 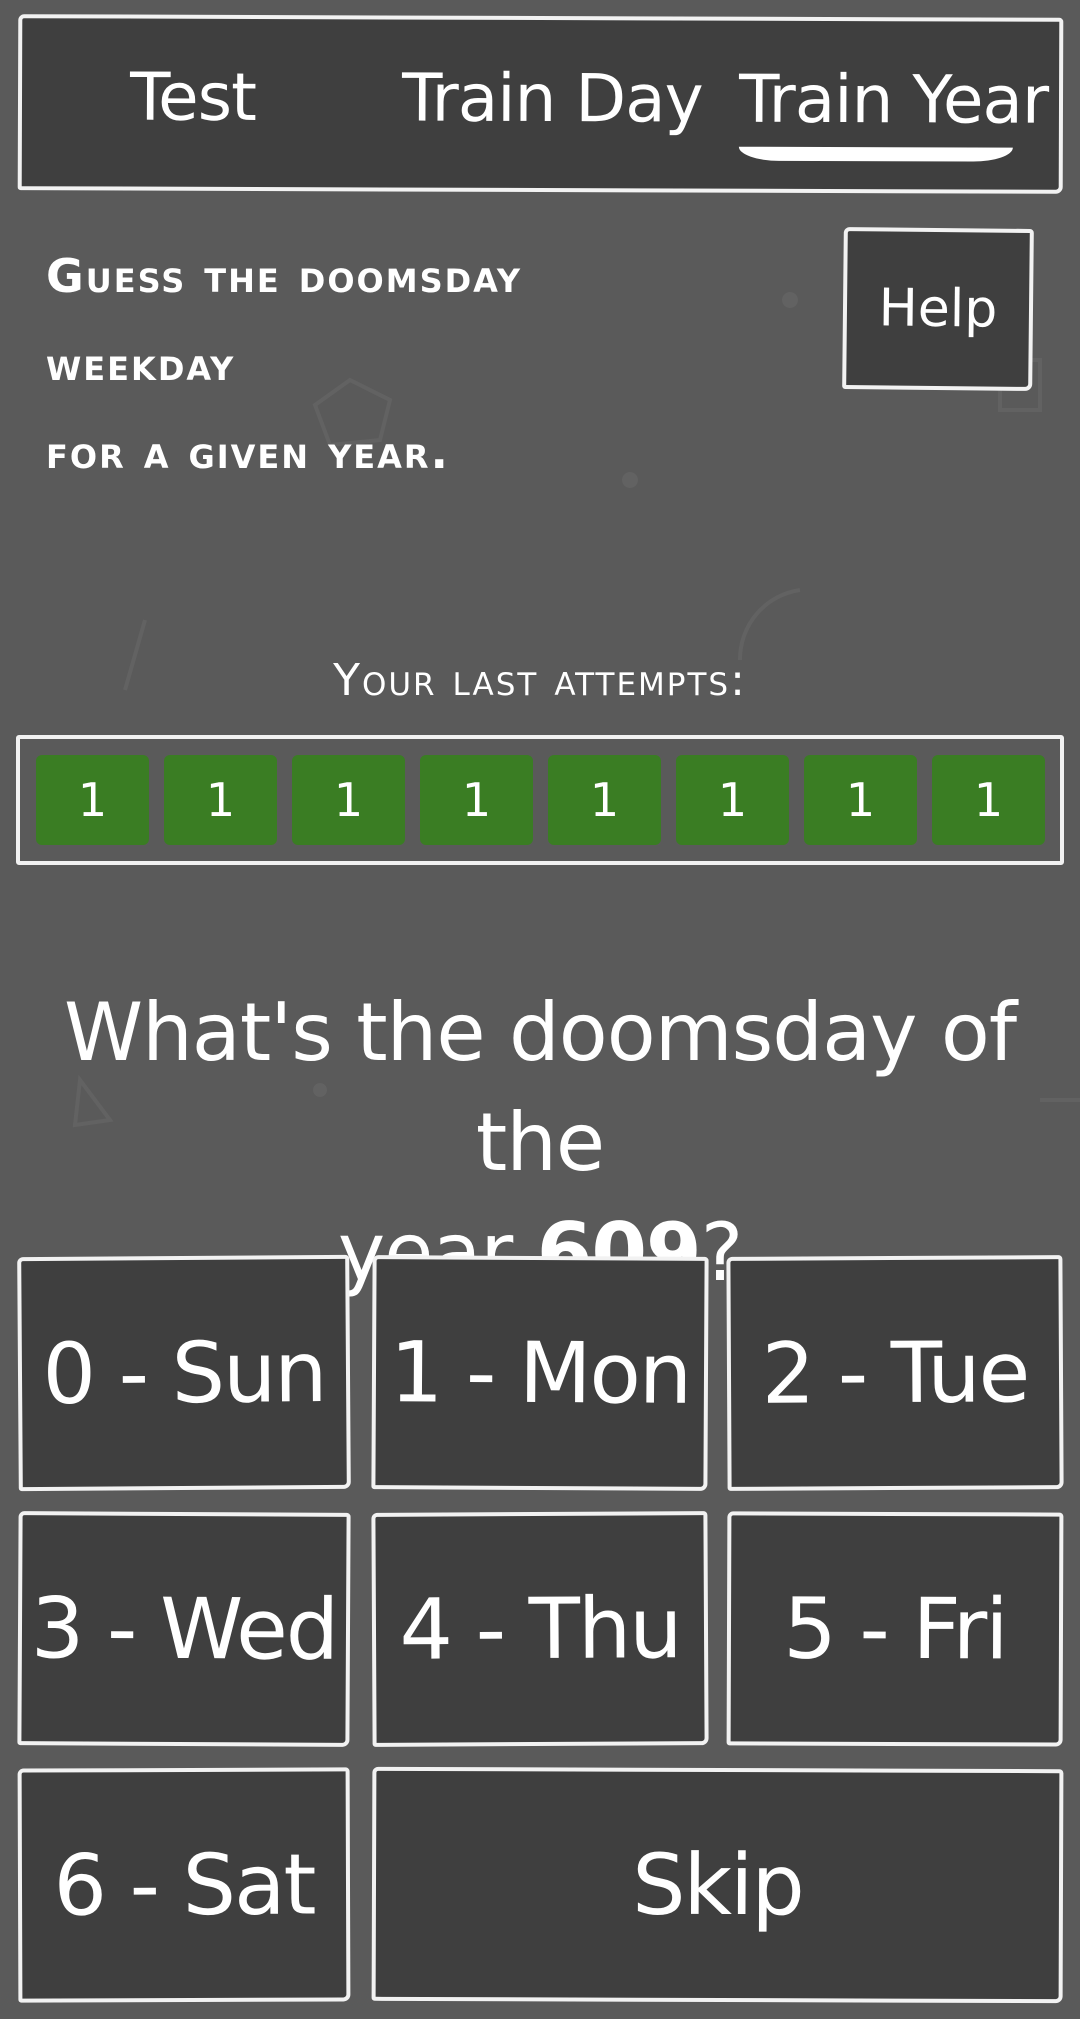 What do you see at coordinates (540, 1087) in the screenshot?
I see `question-line-1: What's the doomsday of the` at bounding box center [540, 1087].